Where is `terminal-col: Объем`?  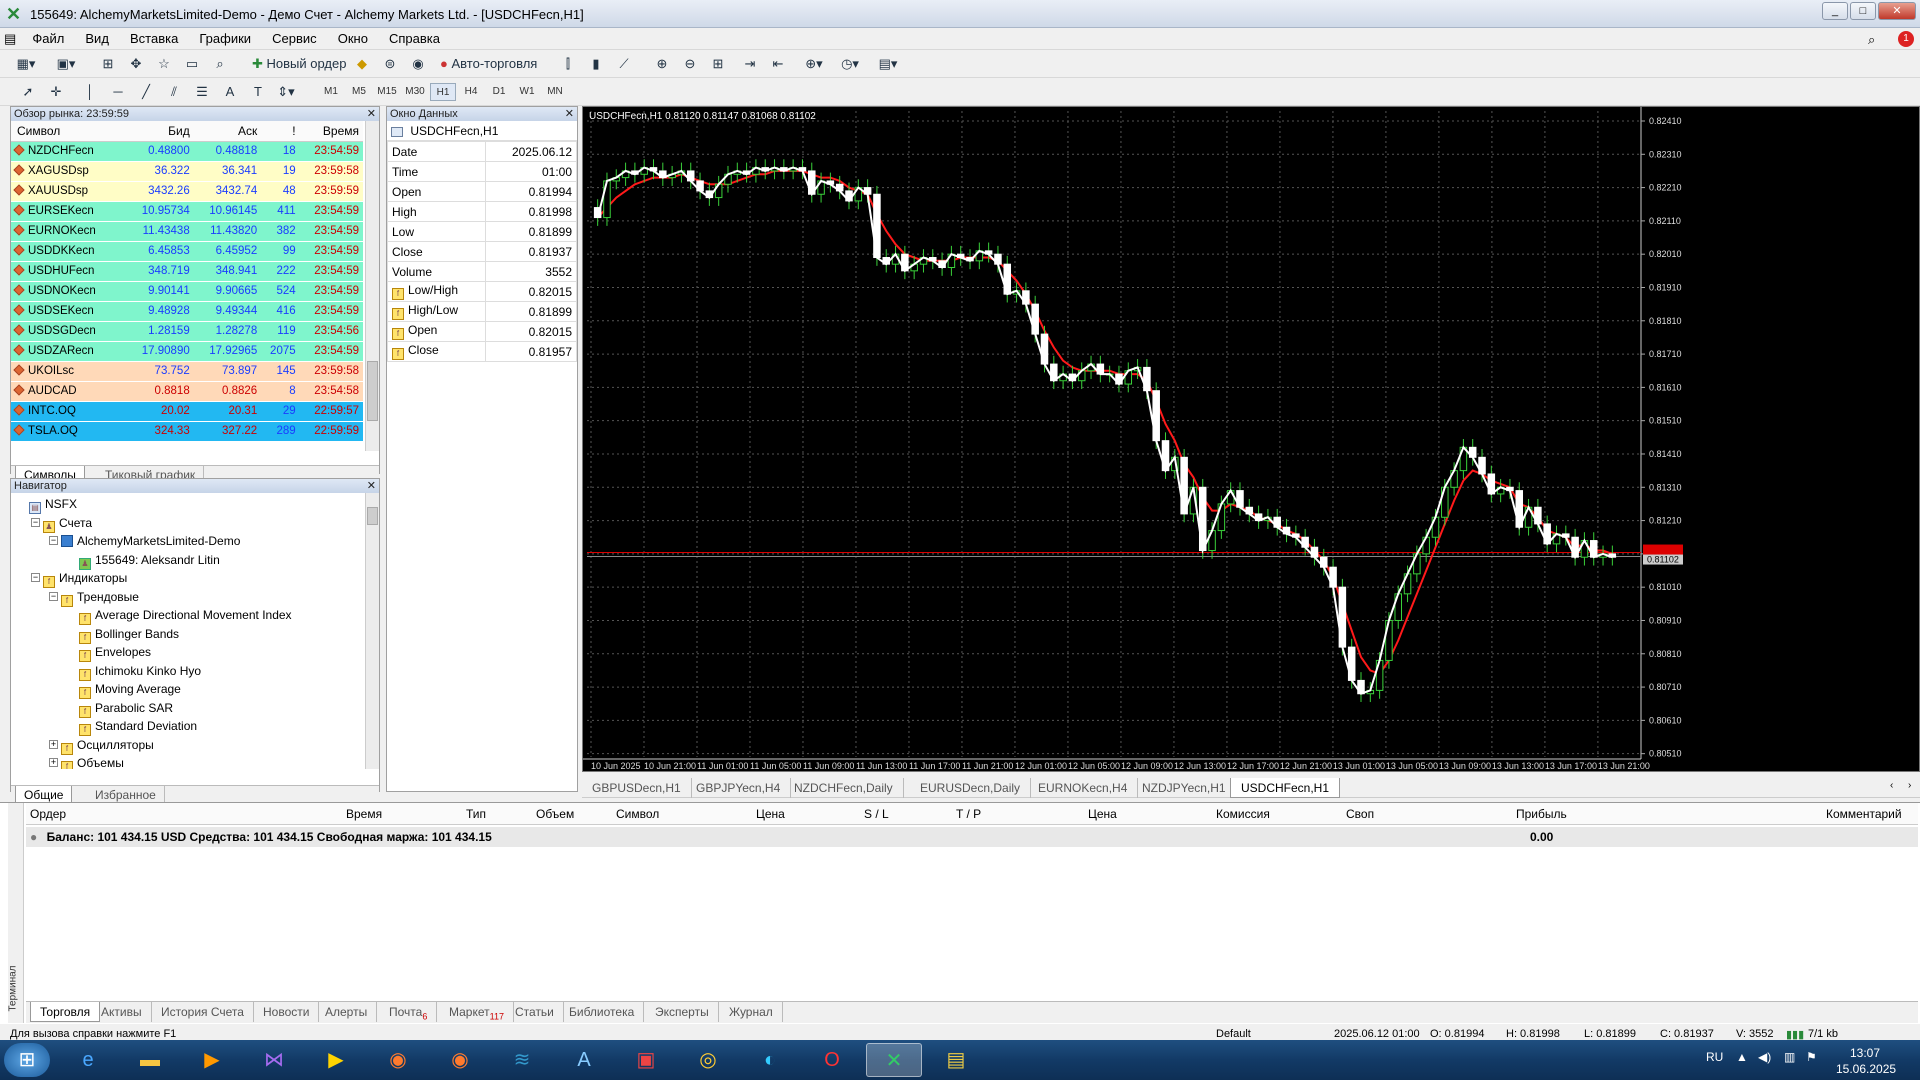 terminal-col: Объем is located at coordinates (555, 814).